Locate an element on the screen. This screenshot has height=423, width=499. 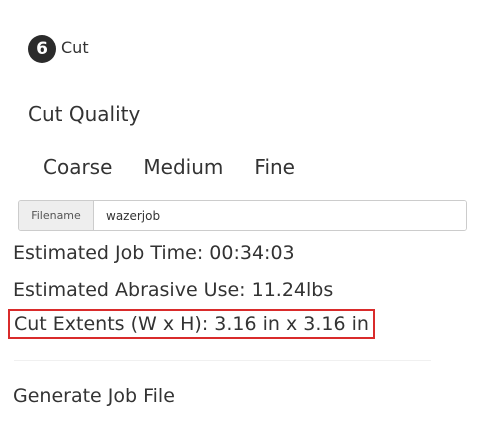
filename-field-group: Filename is located at coordinates (242, 215).